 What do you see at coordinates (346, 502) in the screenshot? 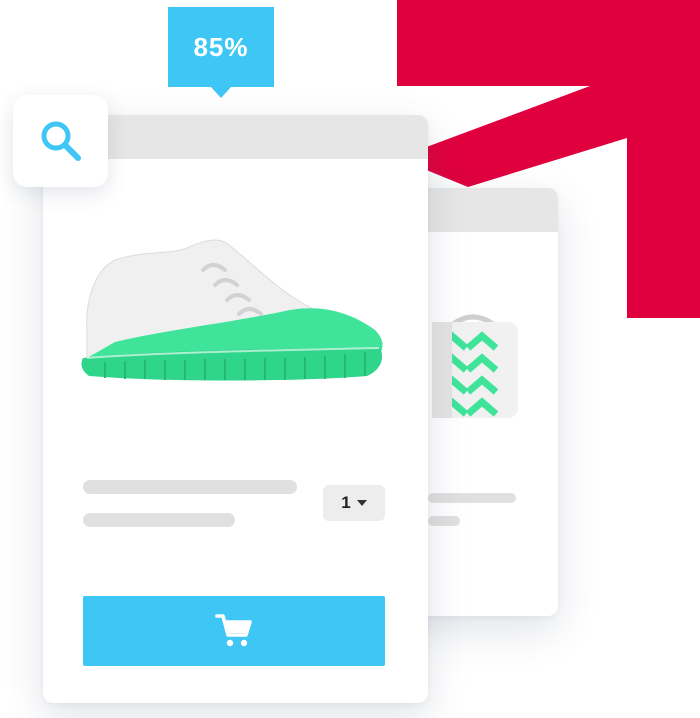
I see `quantity-value: 1` at bounding box center [346, 502].